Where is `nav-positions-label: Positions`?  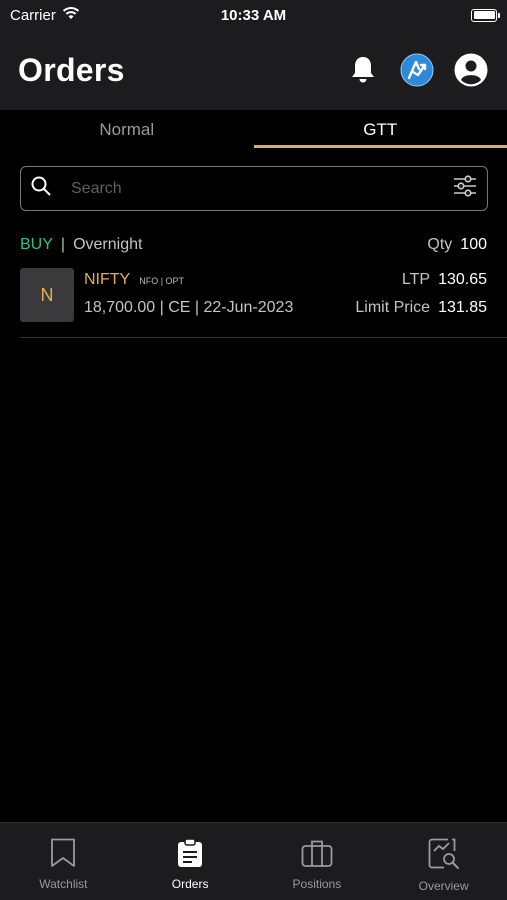 nav-positions-label: Positions is located at coordinates (317, 884).